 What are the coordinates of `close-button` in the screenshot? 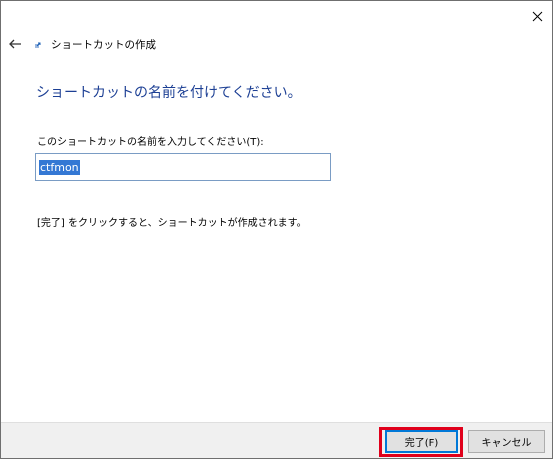 It's located at (537, 16).